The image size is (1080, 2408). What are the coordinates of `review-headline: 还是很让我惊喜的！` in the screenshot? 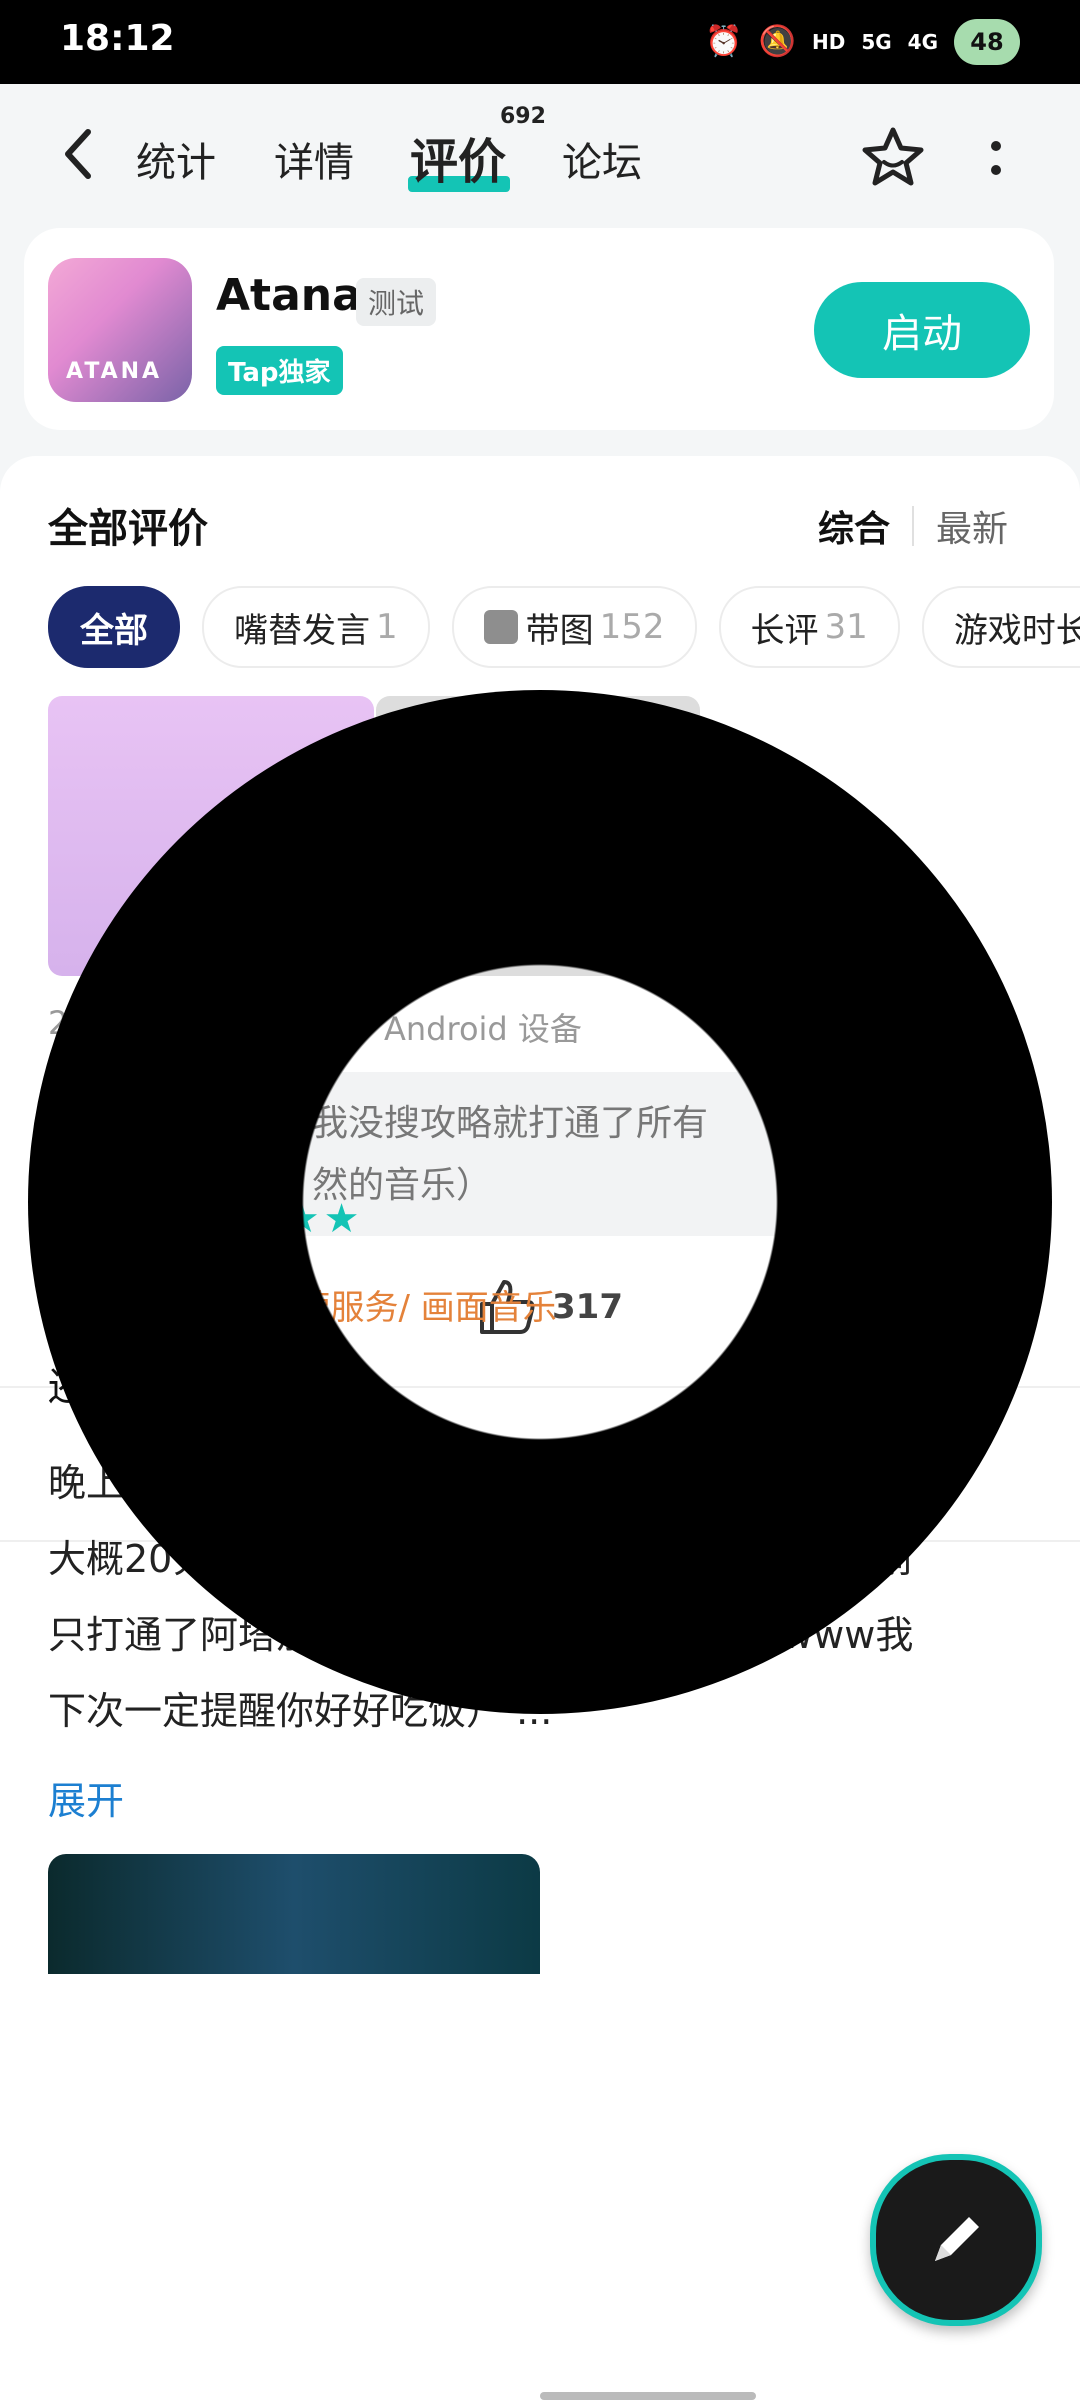 It's located at (219, 1387).